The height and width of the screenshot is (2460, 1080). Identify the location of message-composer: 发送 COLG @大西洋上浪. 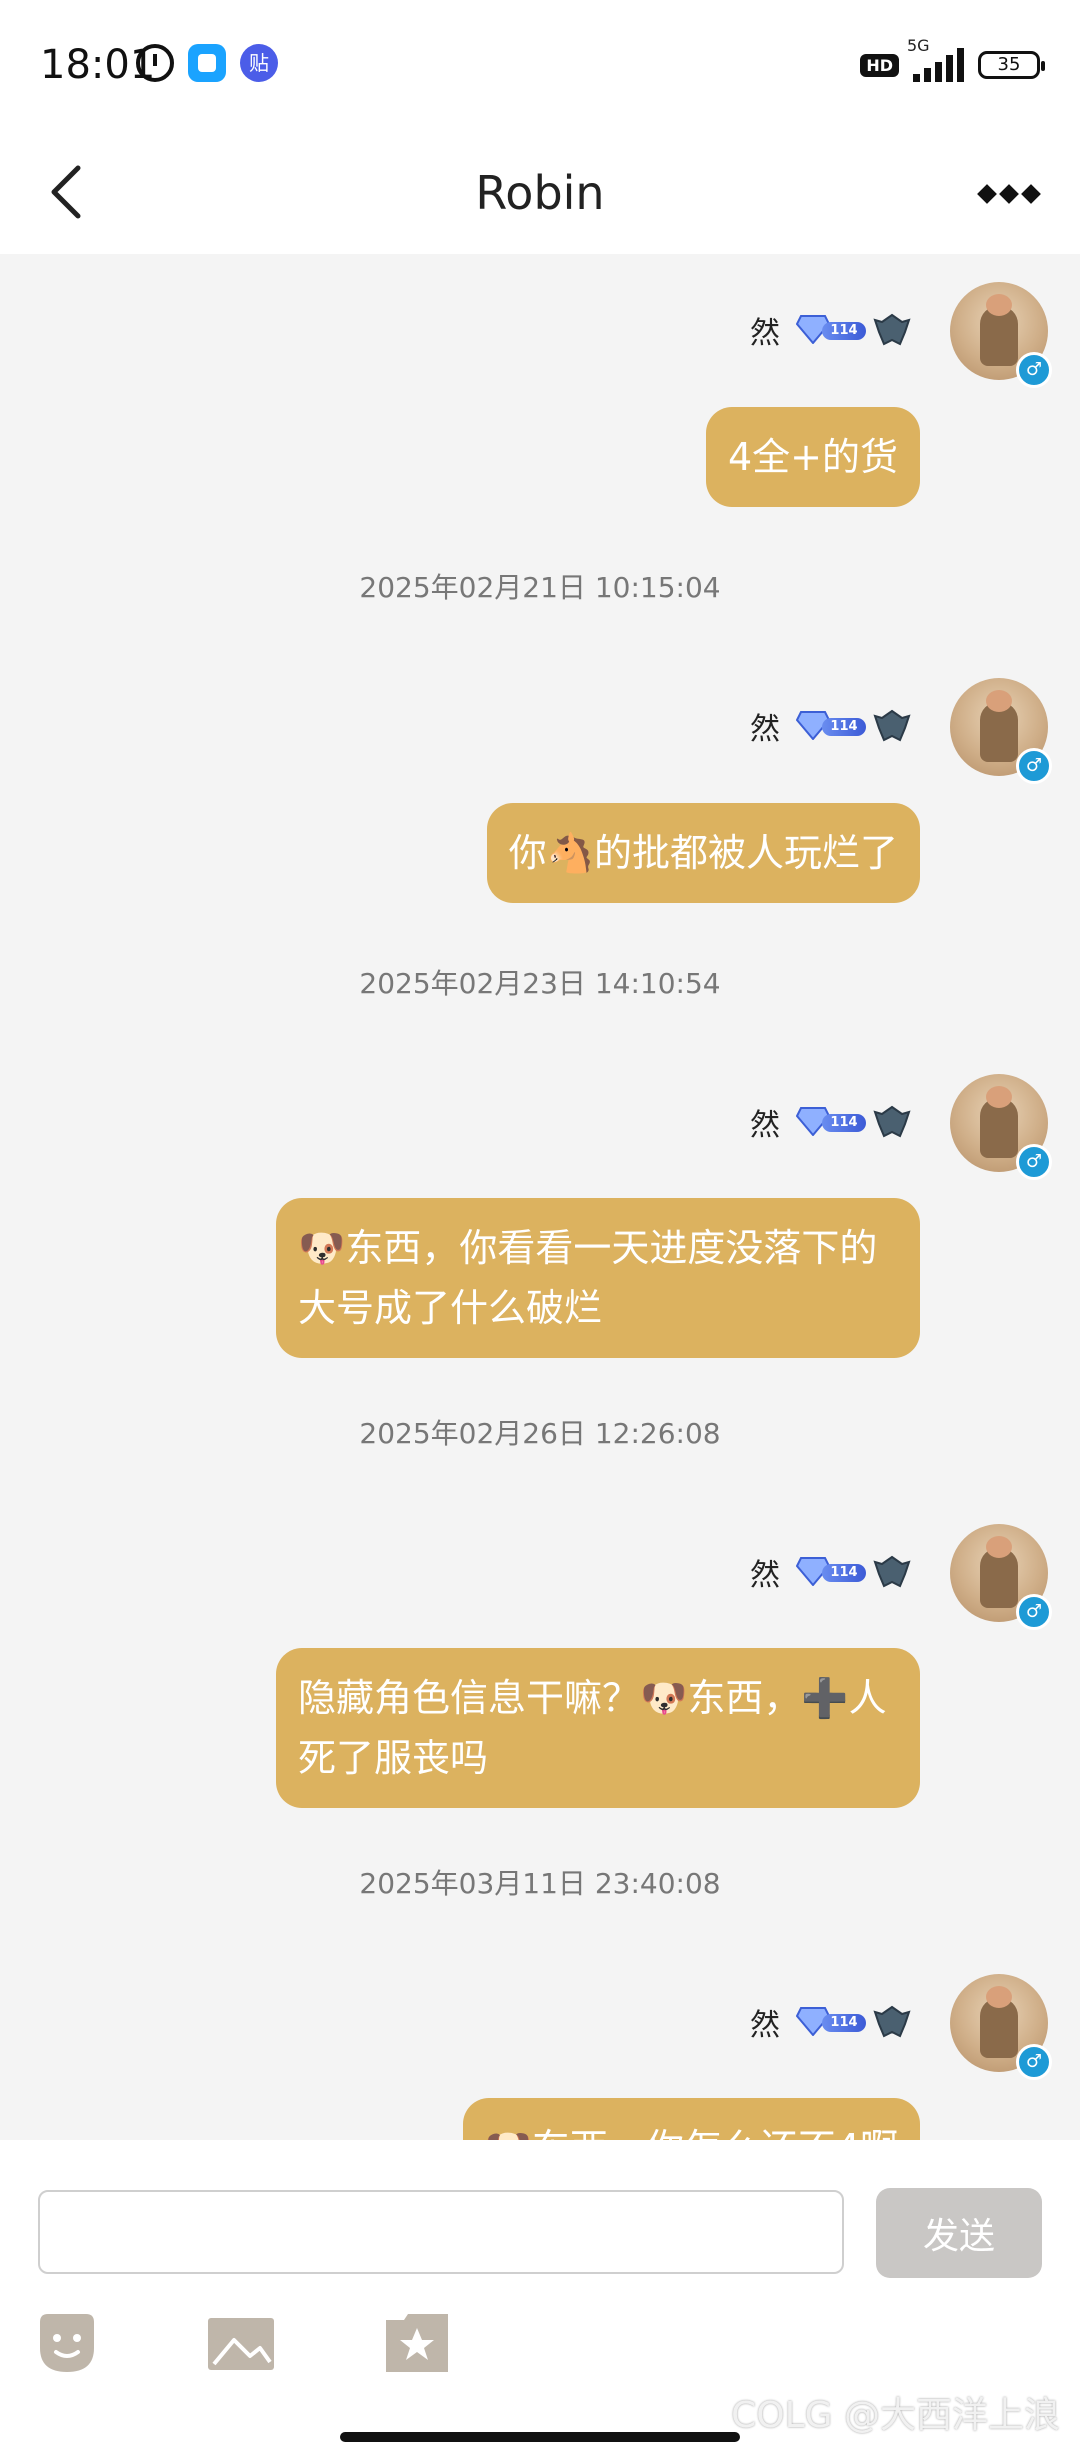
(540, 2300).